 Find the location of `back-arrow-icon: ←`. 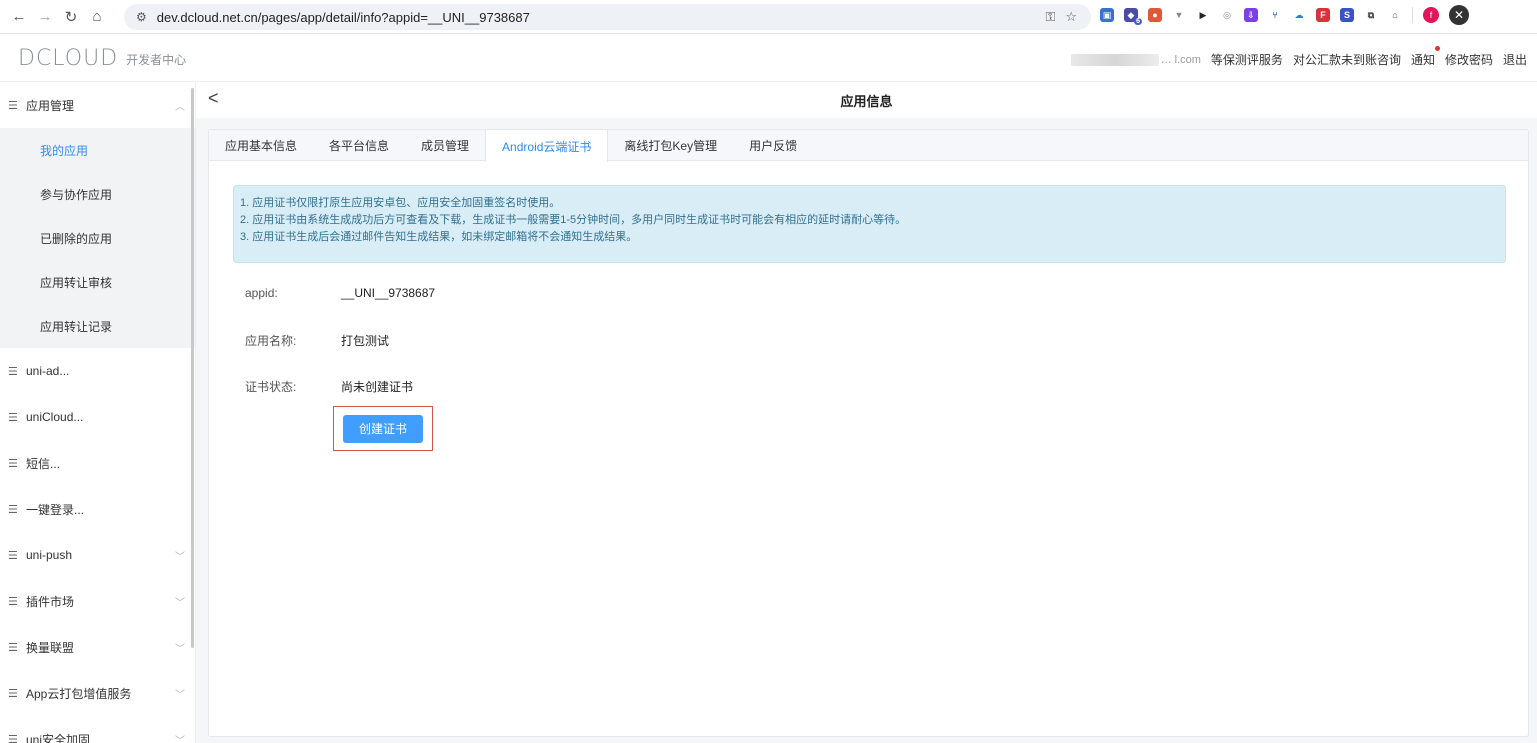

back-arrow-icon: ← is located at coordinates (19, 17).